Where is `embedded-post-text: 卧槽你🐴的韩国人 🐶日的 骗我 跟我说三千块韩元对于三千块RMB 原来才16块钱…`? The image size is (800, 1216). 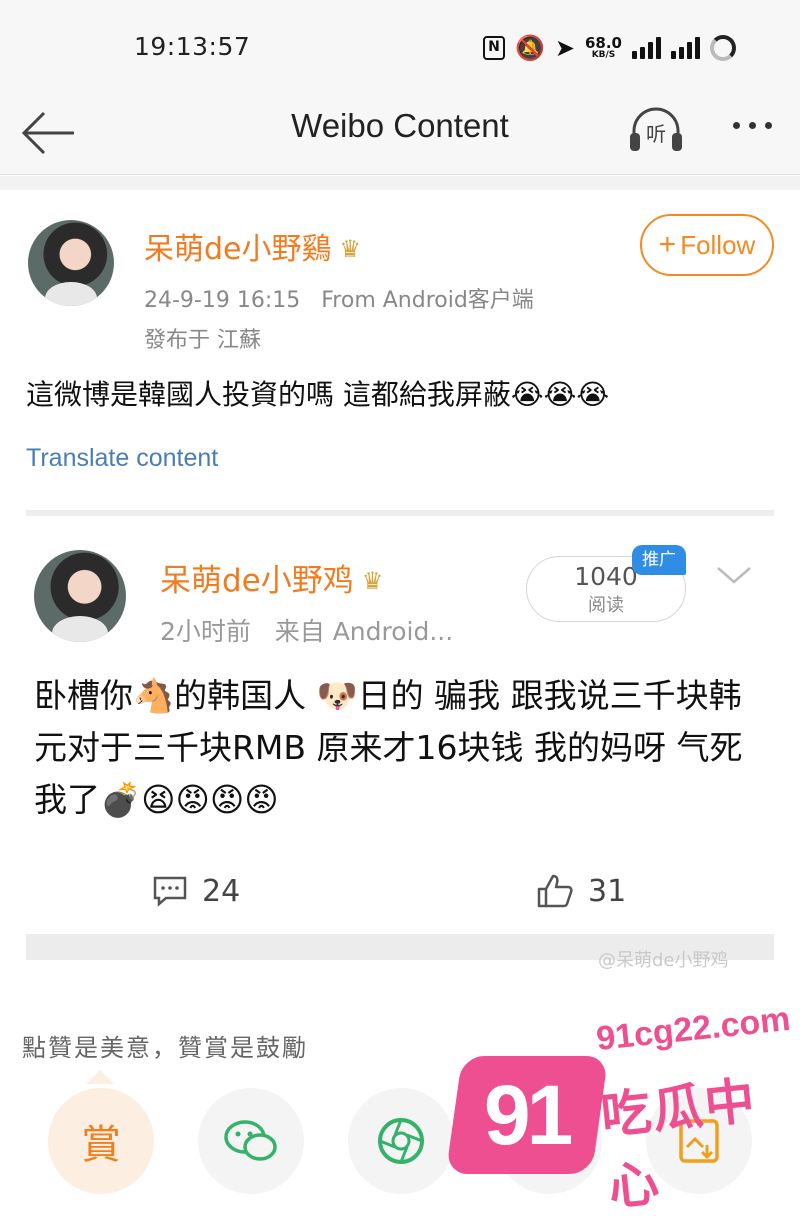
embedded-post-text: 卧槽你🐴的韩国人 🐶日的 骗我 跟我说三千块韩元对于三千块RMB 原来才16块钱… is located at coordinates (388, 747).